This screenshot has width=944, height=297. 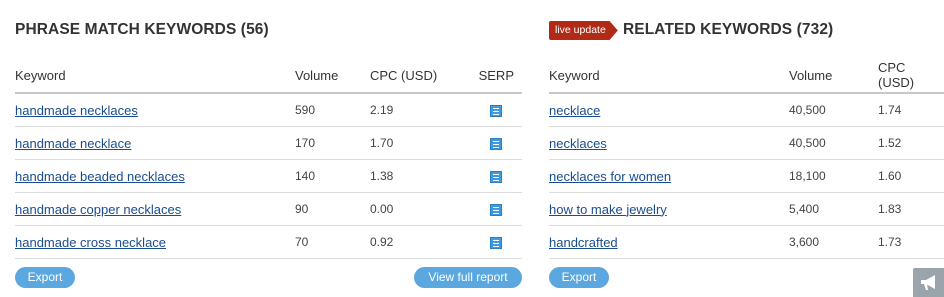 What do you see at coordinates (332, 143) in the screenshot?
I see `volume-cell: 170` at bounding box center [332, 143].